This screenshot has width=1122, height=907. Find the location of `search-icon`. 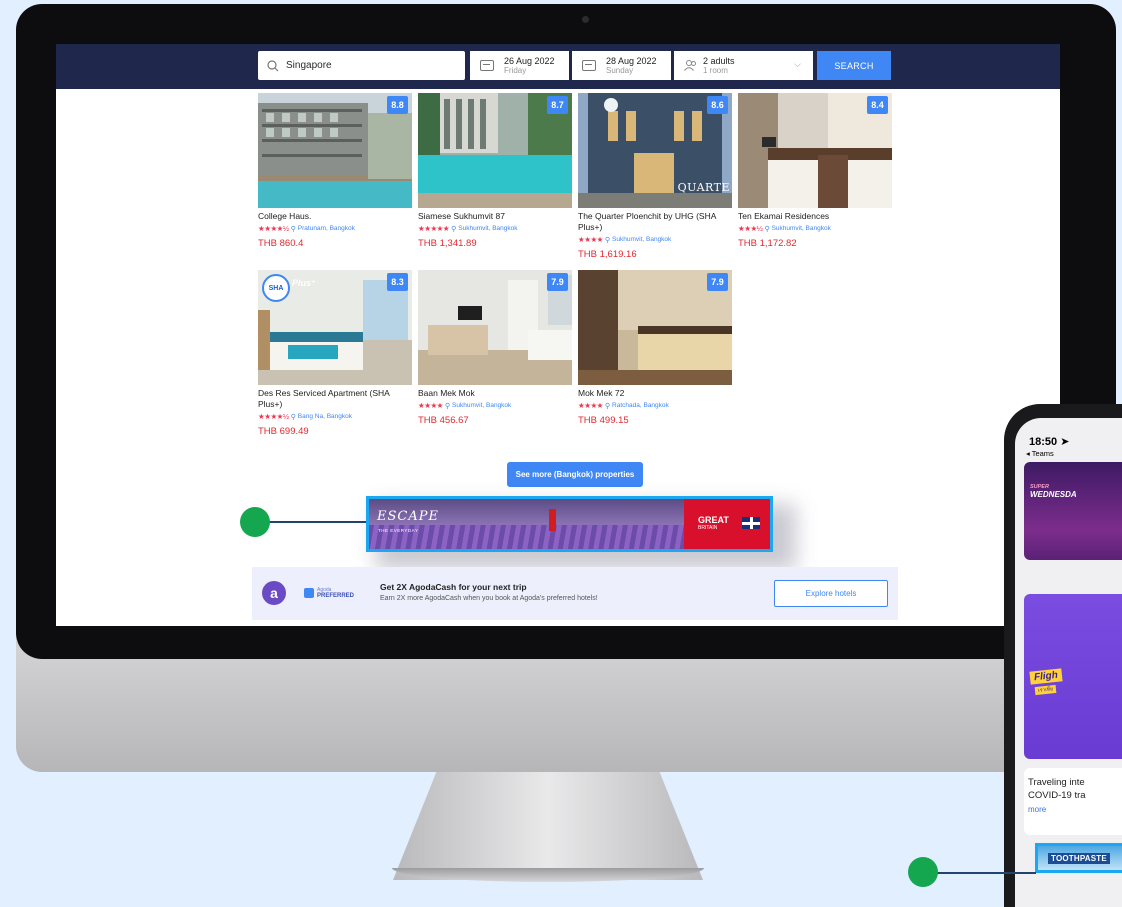

search-icon is located at coordinates (273, 65).